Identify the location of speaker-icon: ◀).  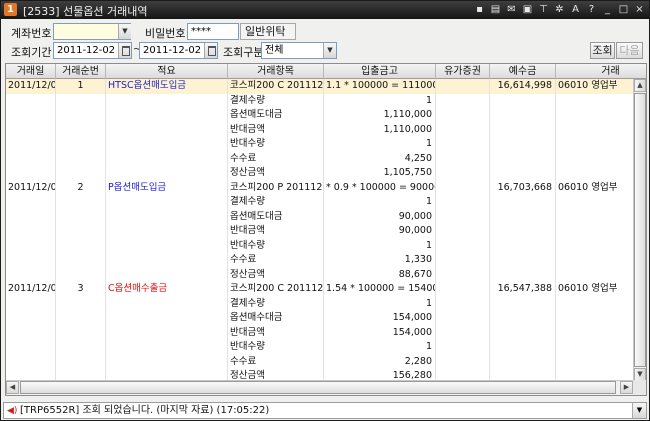
(12, 411).